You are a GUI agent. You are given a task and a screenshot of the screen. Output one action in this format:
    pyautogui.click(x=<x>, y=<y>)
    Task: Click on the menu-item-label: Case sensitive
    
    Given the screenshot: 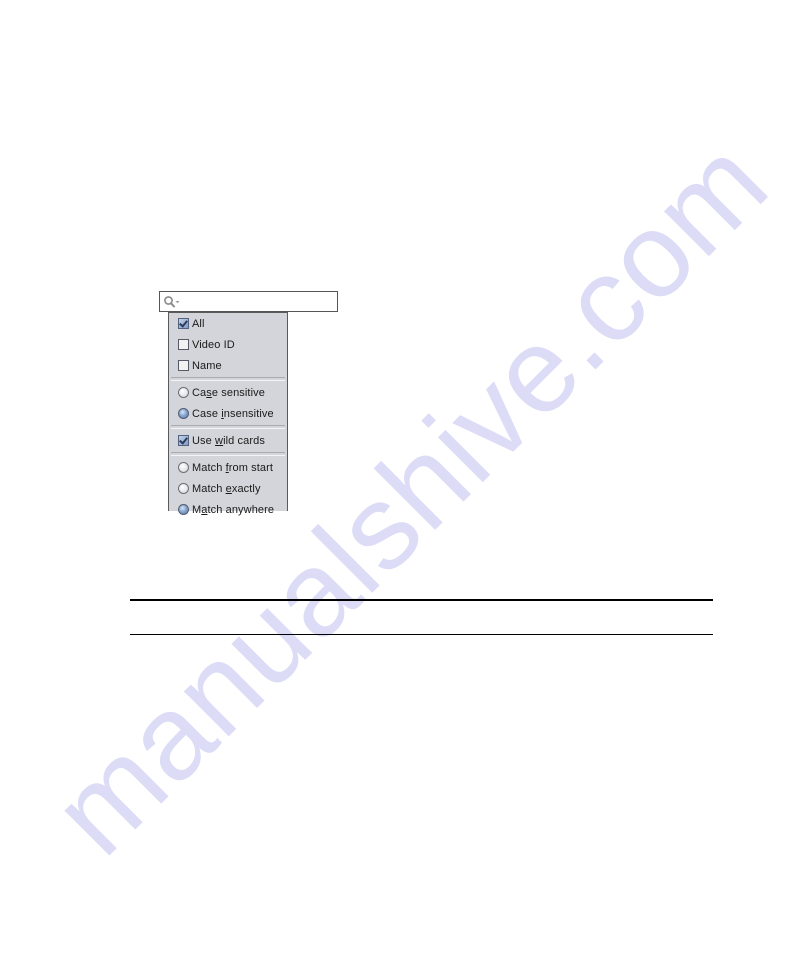 What is the action you would take?
    pyautogui.click(x=228, y=392)
    